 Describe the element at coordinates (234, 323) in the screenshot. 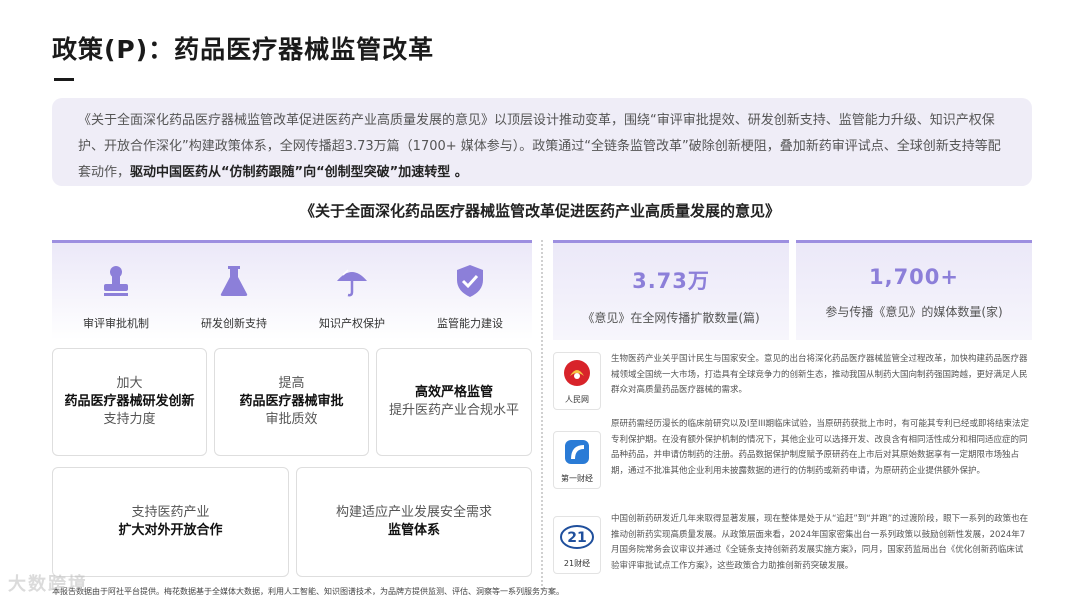

I see `feature-label: 研发创新支持` at that location.